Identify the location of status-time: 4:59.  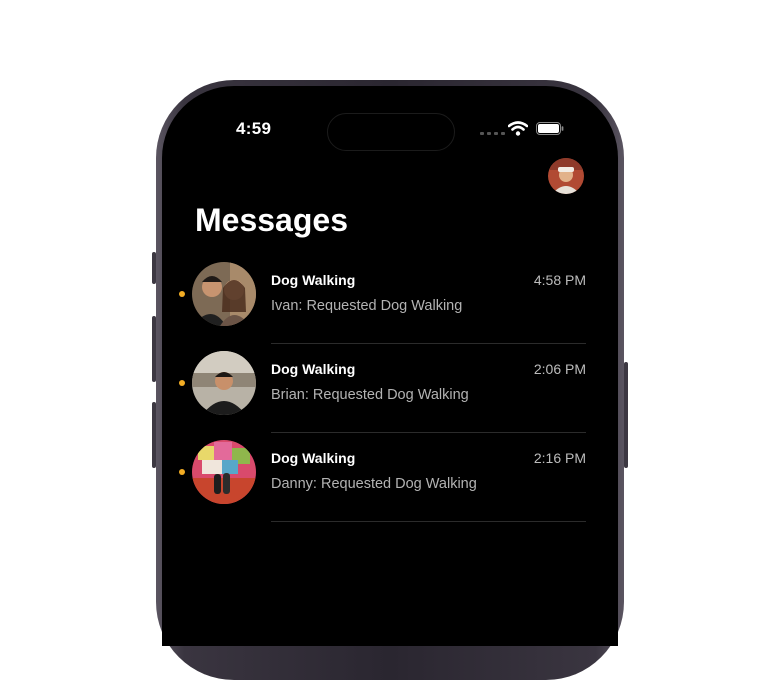
(254, 128).